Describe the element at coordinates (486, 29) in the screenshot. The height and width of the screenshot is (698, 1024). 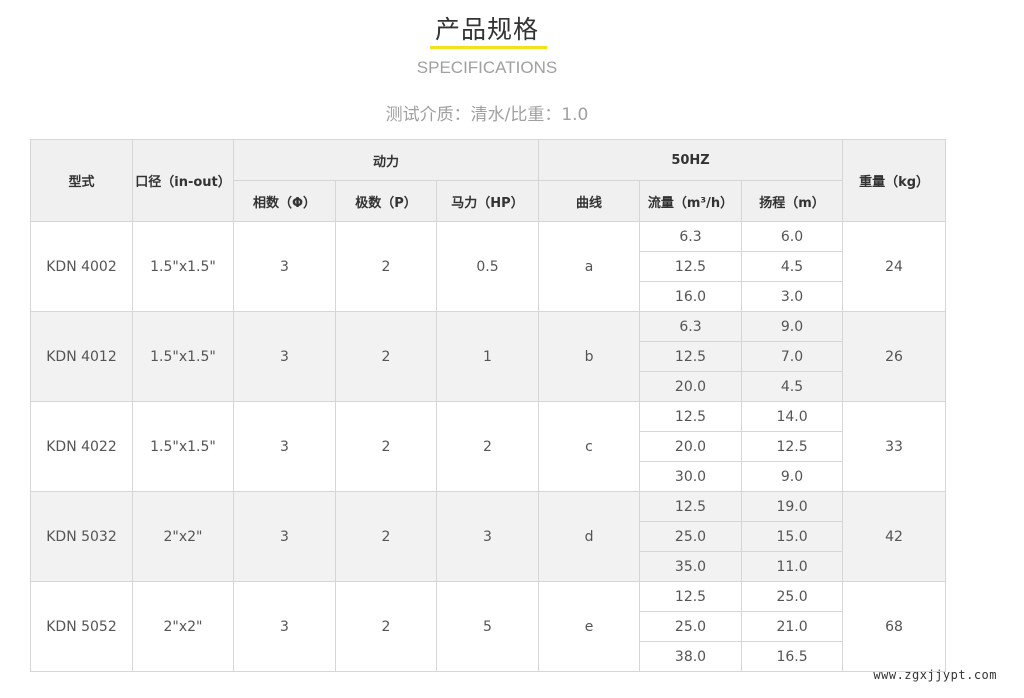
I see `page-title: 产品规格` at that location.